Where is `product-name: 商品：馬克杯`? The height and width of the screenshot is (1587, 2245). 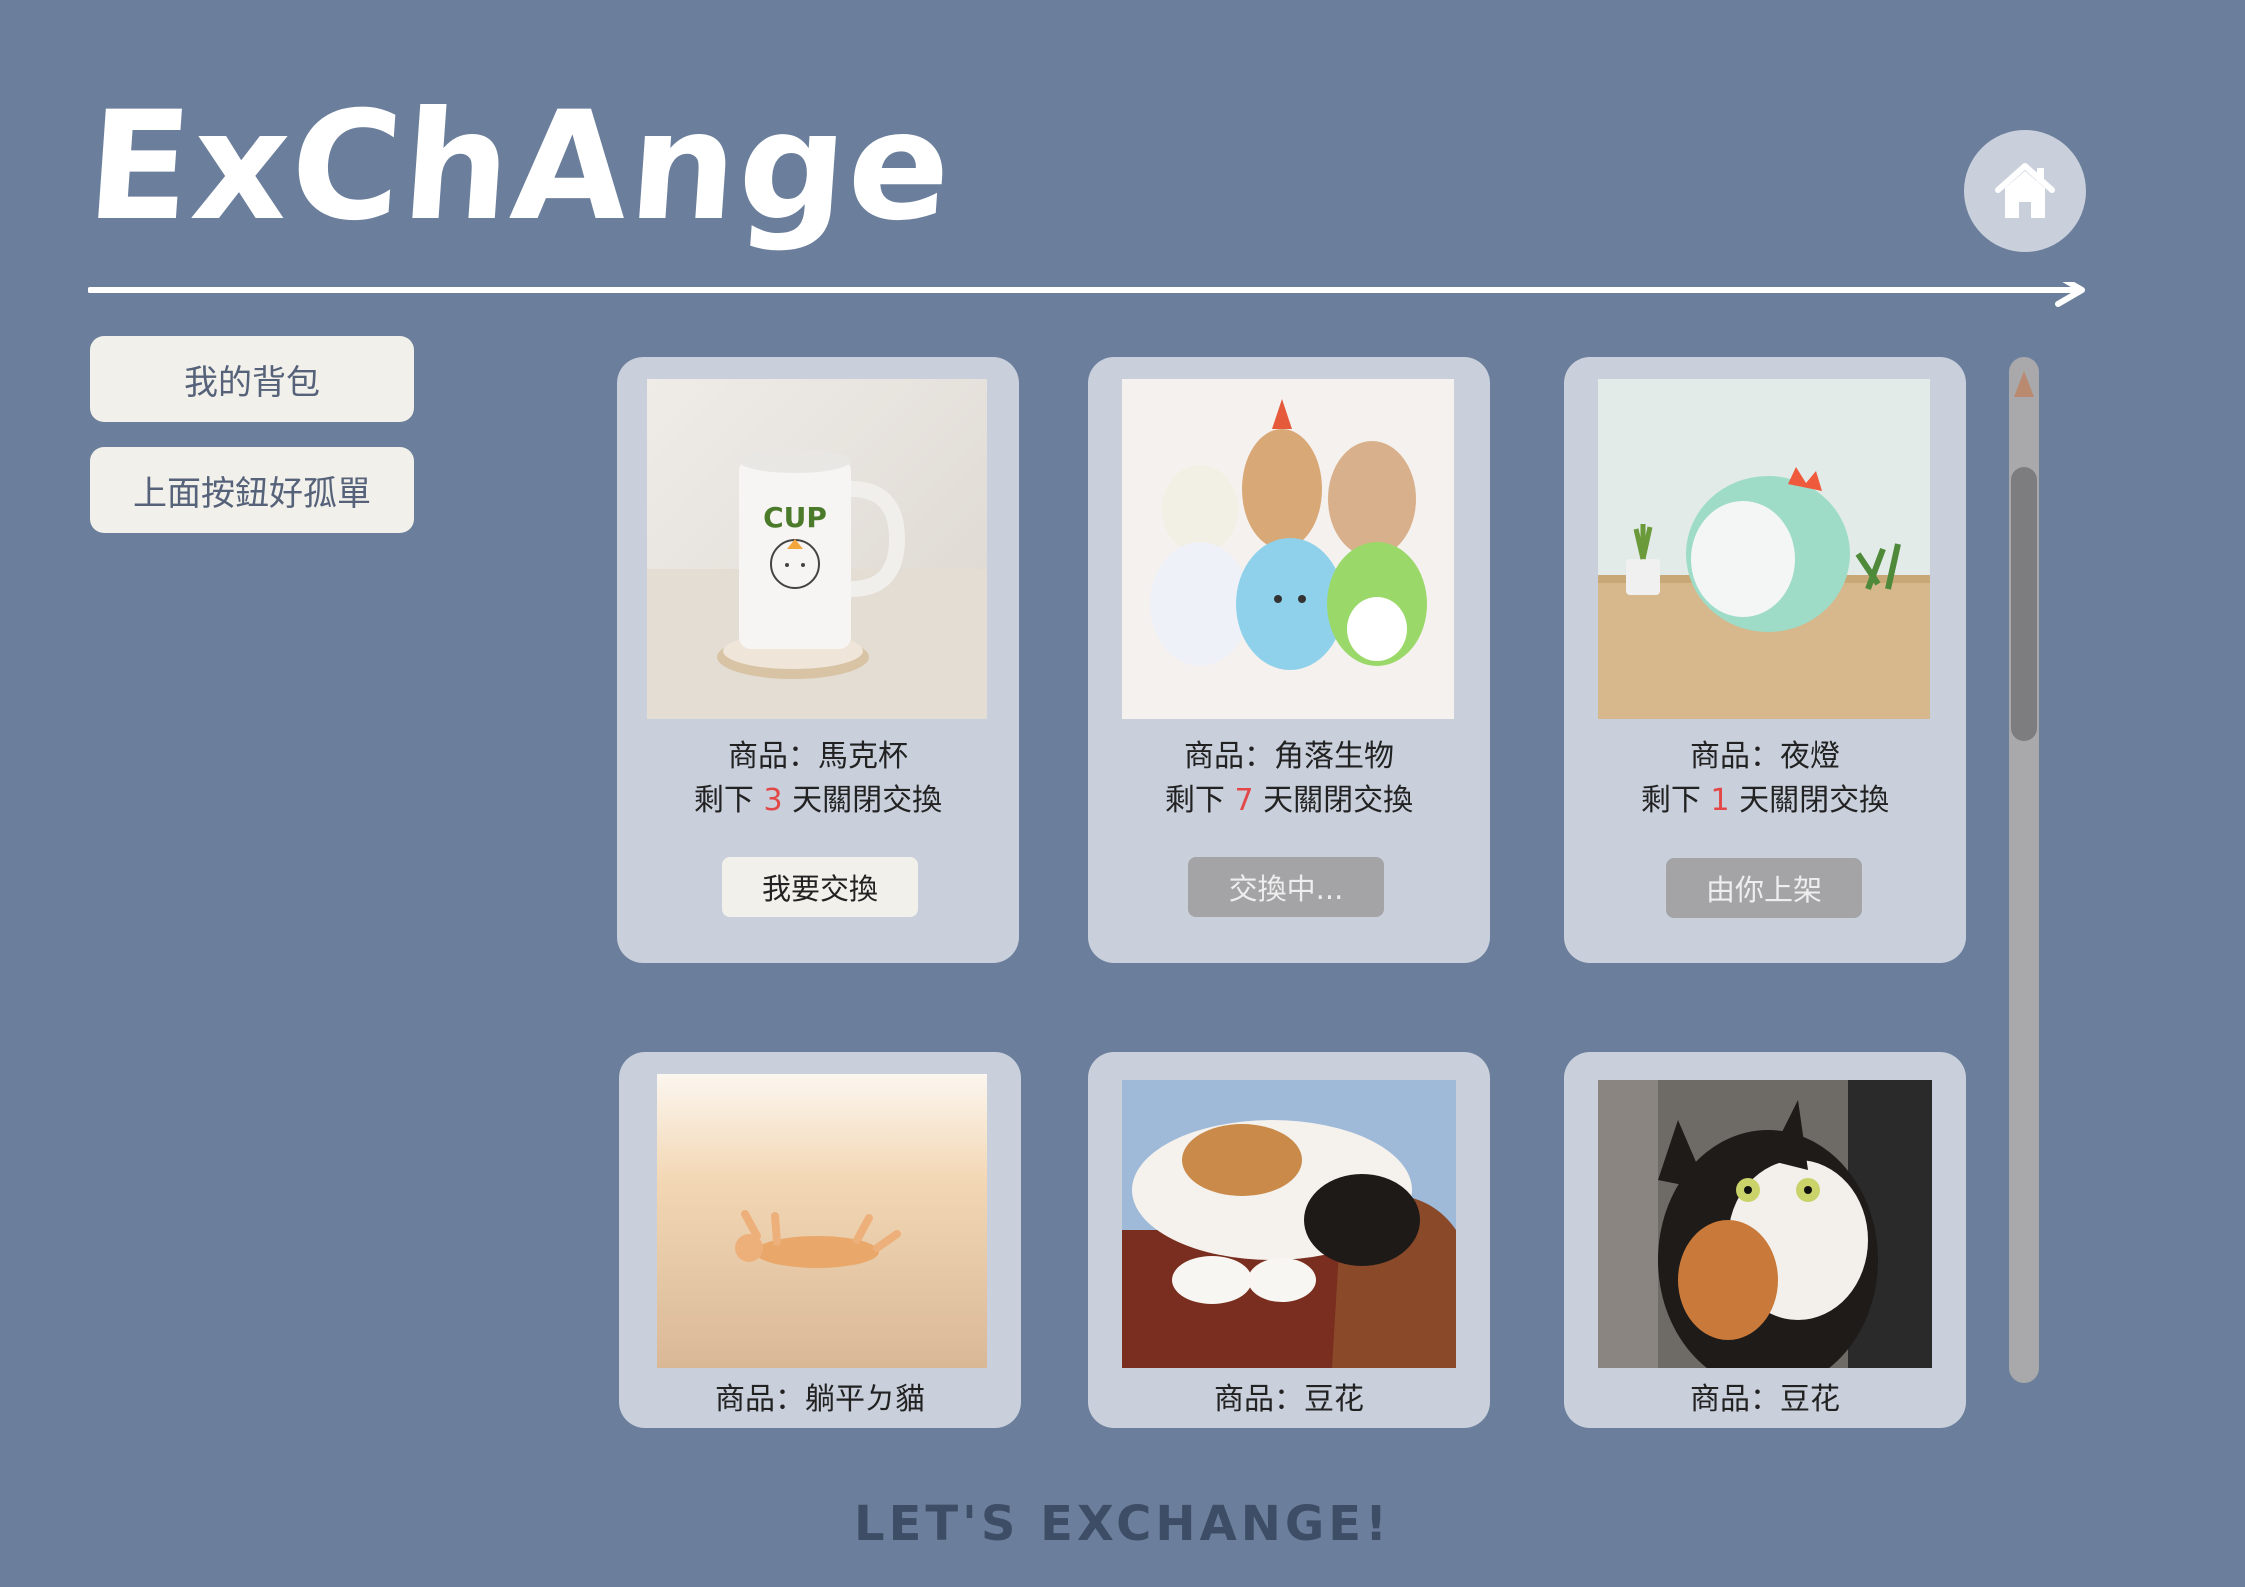
product-name: 商品：馬克杯 is located at coordinates (818, 756).